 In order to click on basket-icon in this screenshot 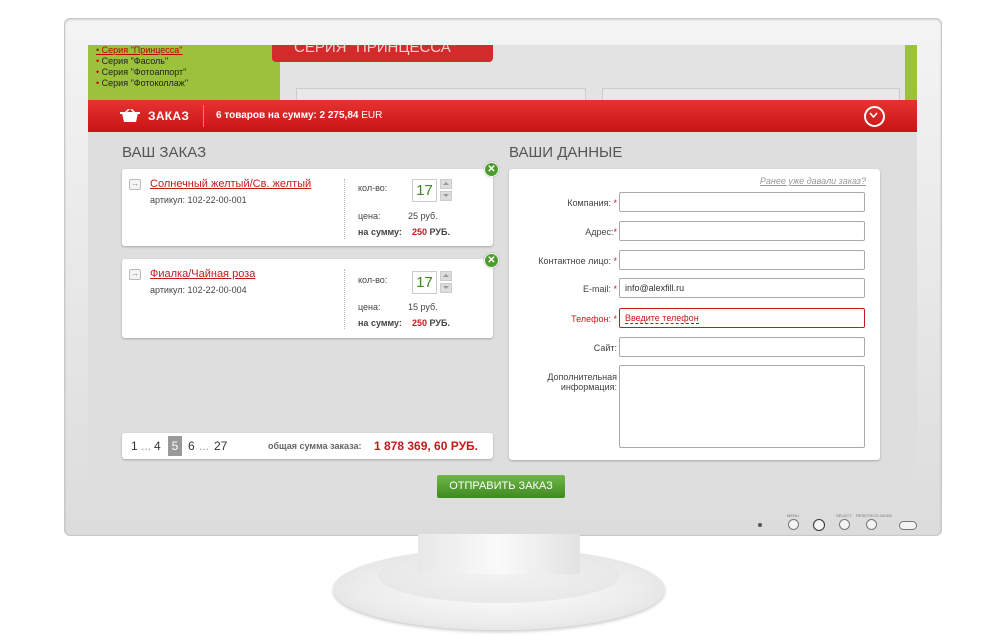, I will do `click(130, 115)`.